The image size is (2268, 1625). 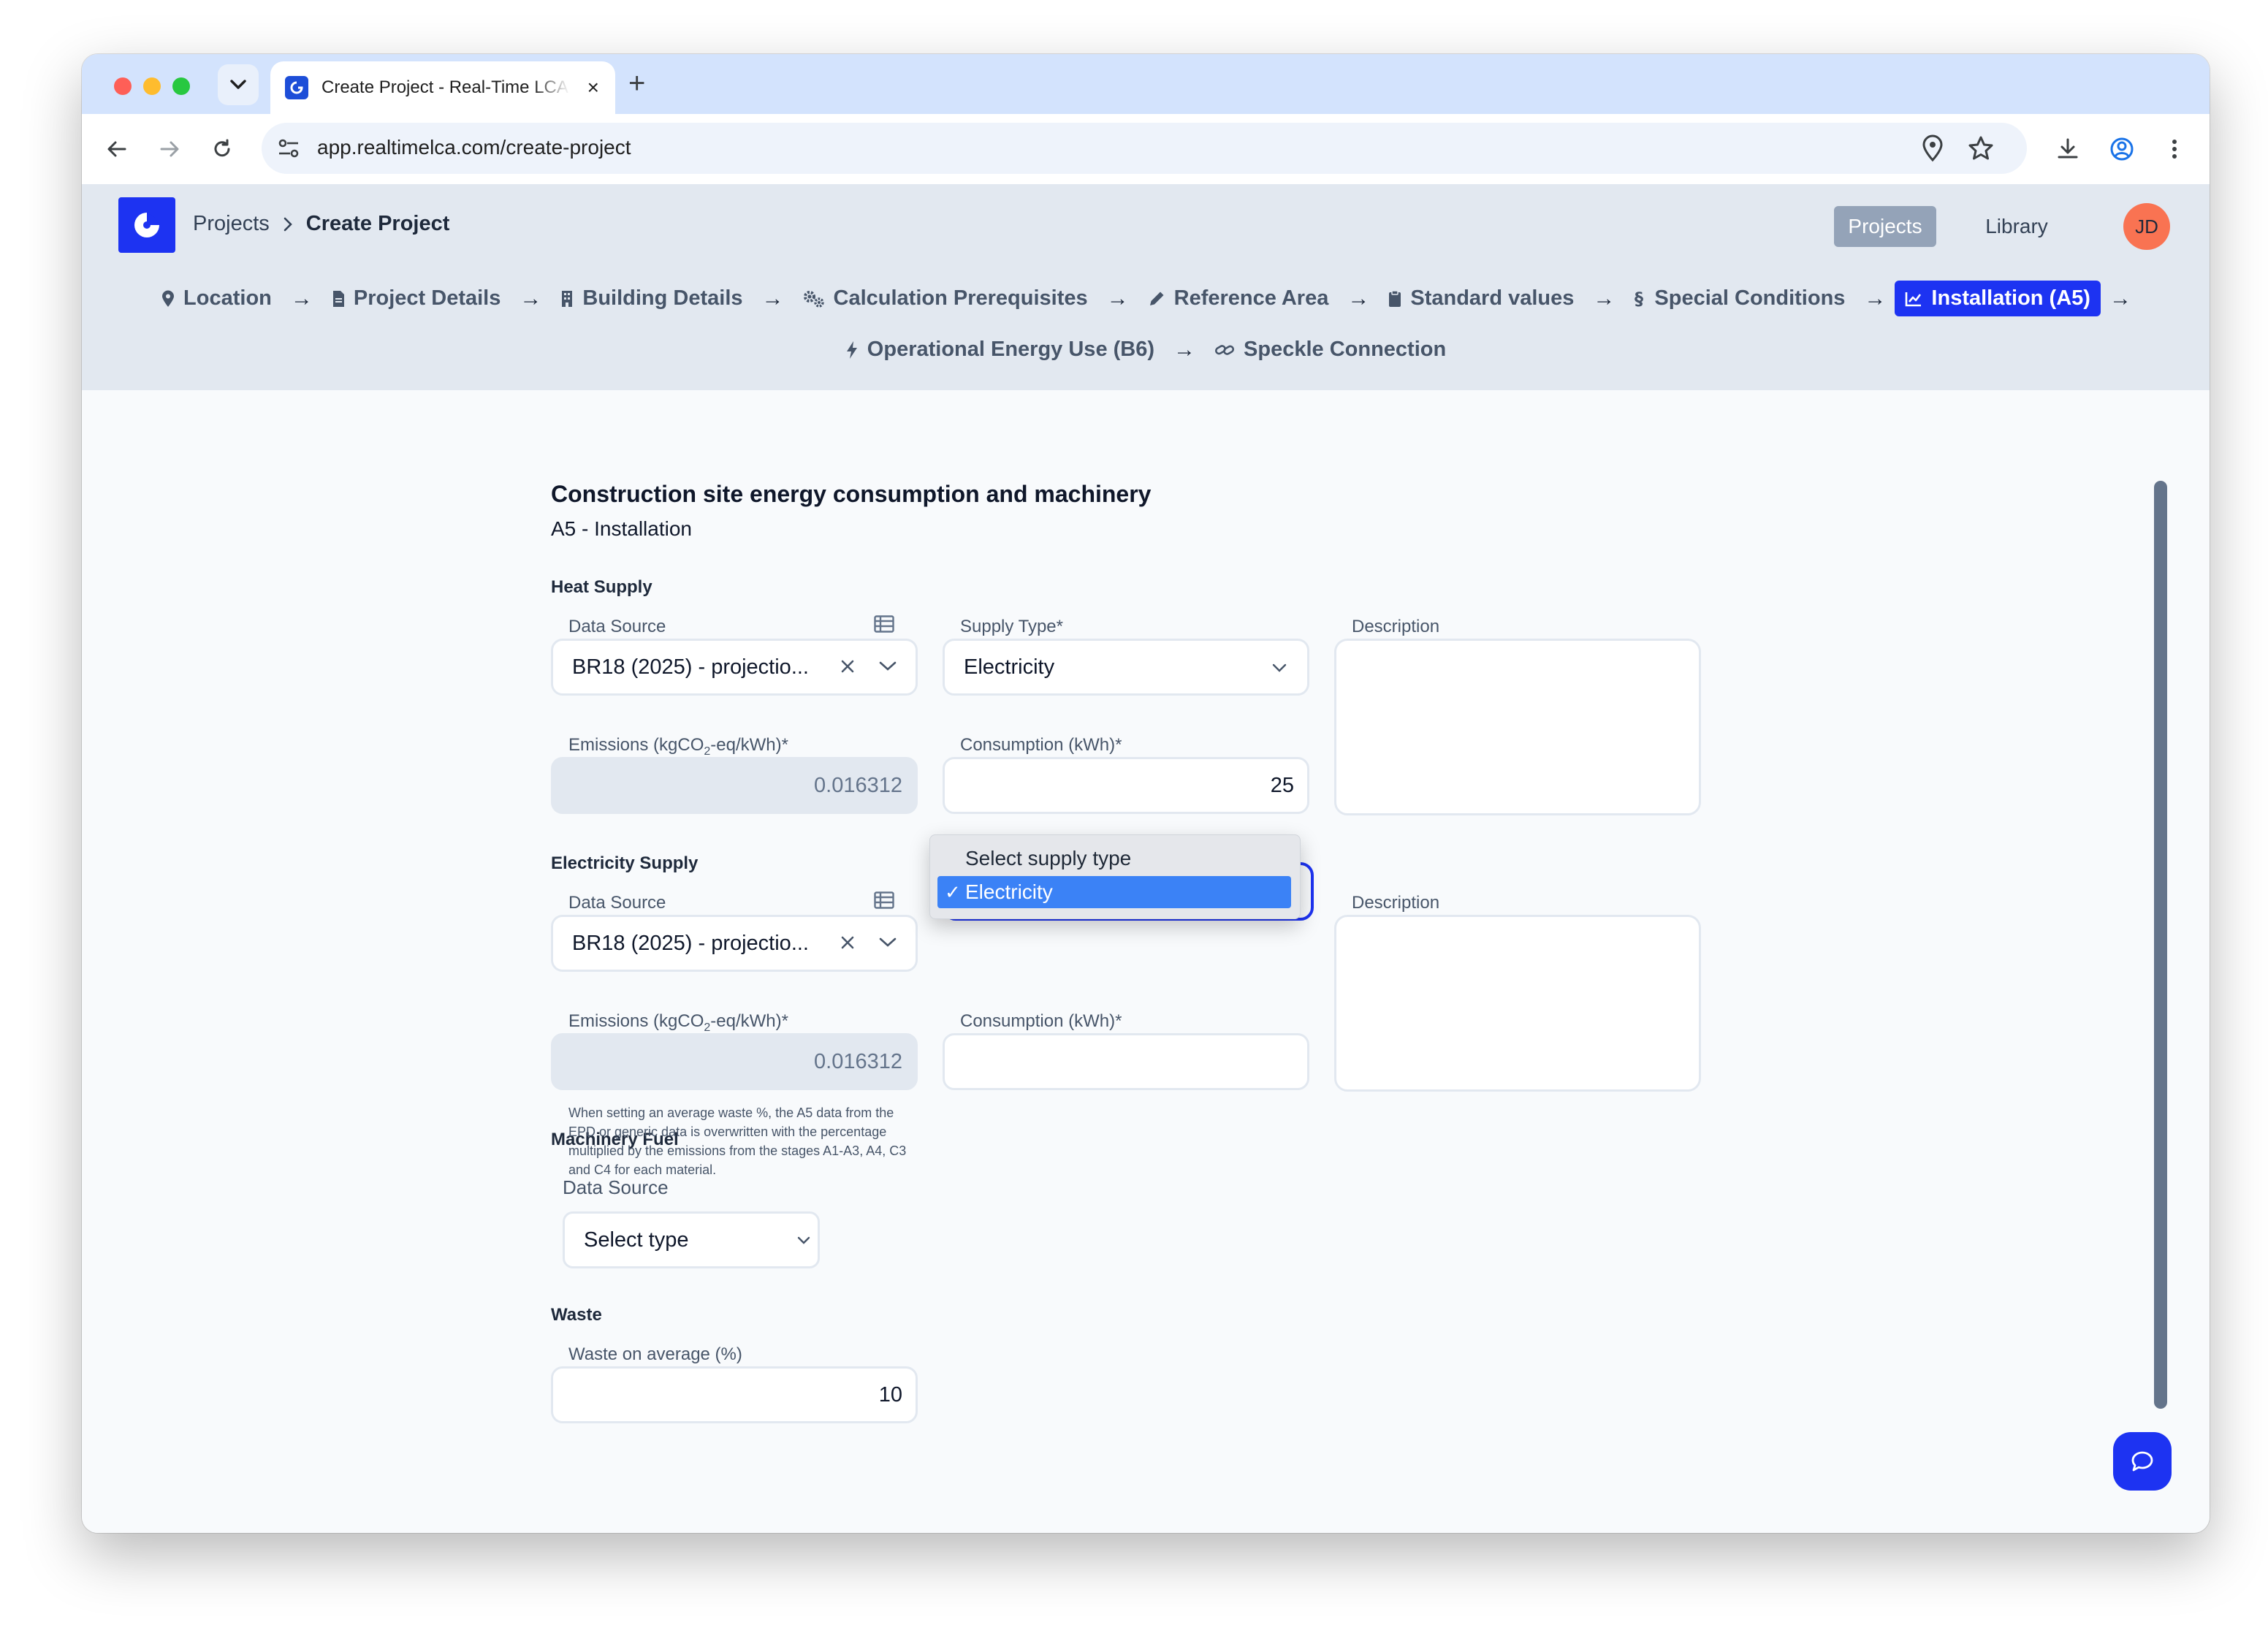 What do you see at coordinates (2160, 945) in the screenshot?
I see `scrollbar` at bounding box center [2160, 945].